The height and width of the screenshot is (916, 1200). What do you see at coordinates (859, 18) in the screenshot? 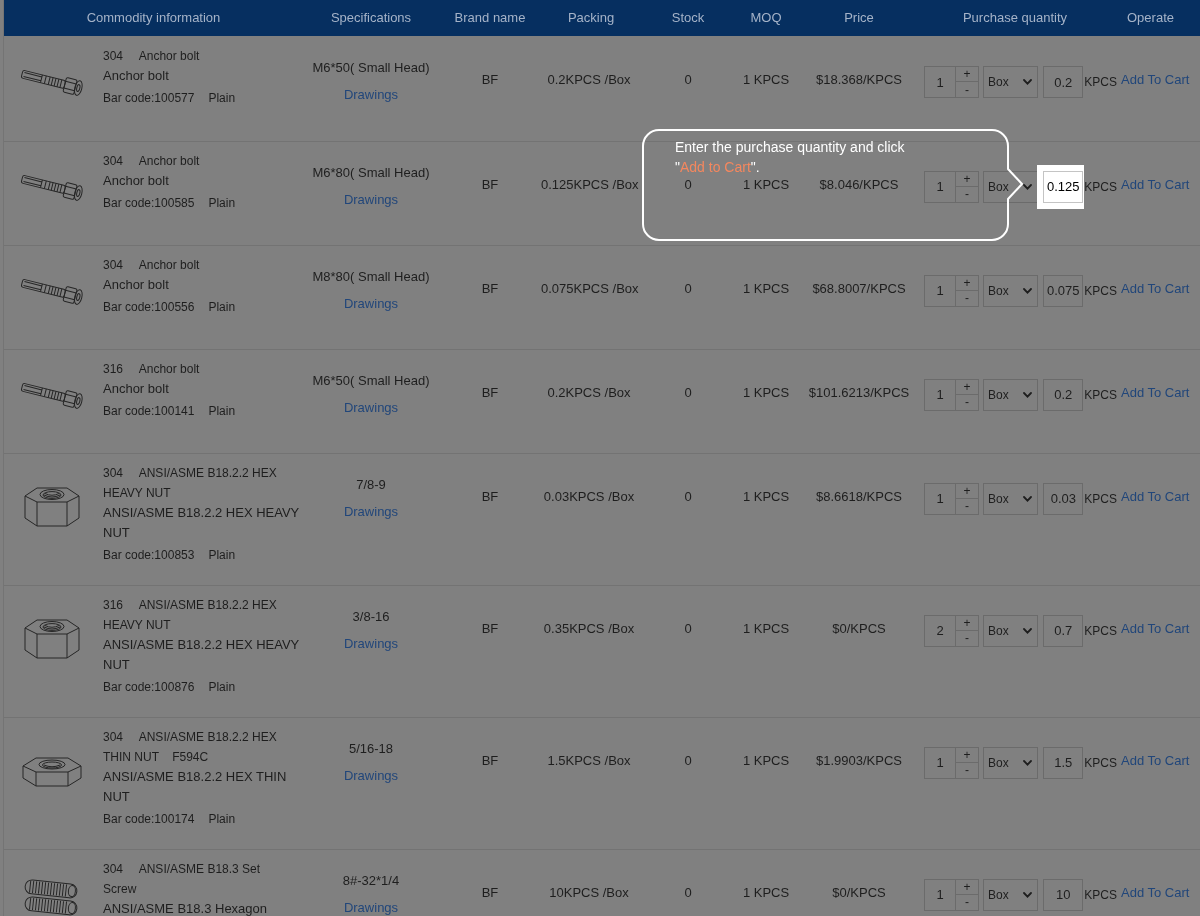
I see `column-header: Price` at bounding box center [859, 18].